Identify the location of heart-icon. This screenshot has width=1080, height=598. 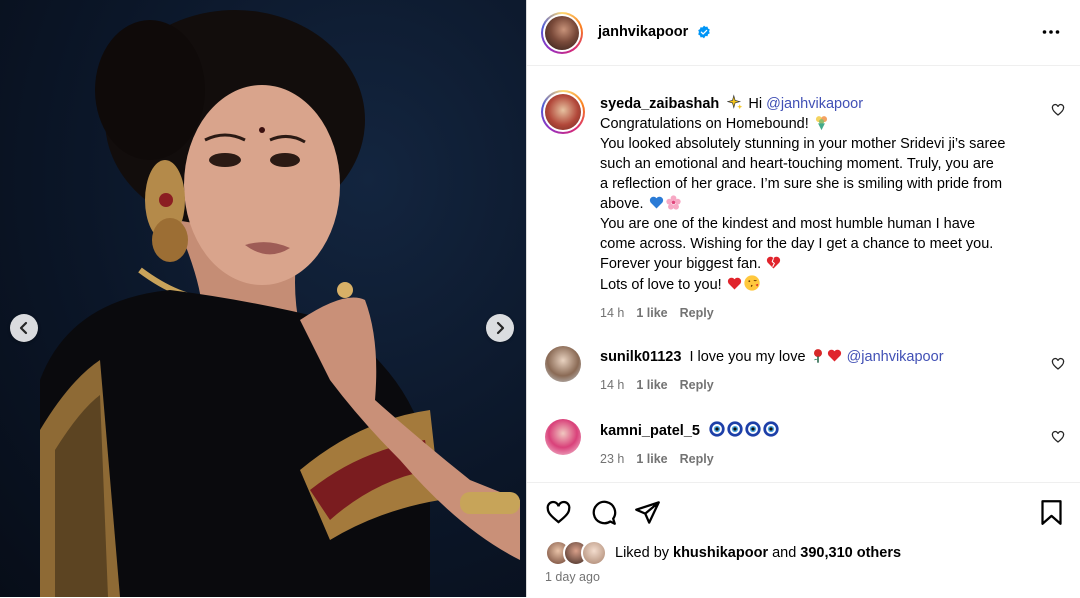
(558, 512).